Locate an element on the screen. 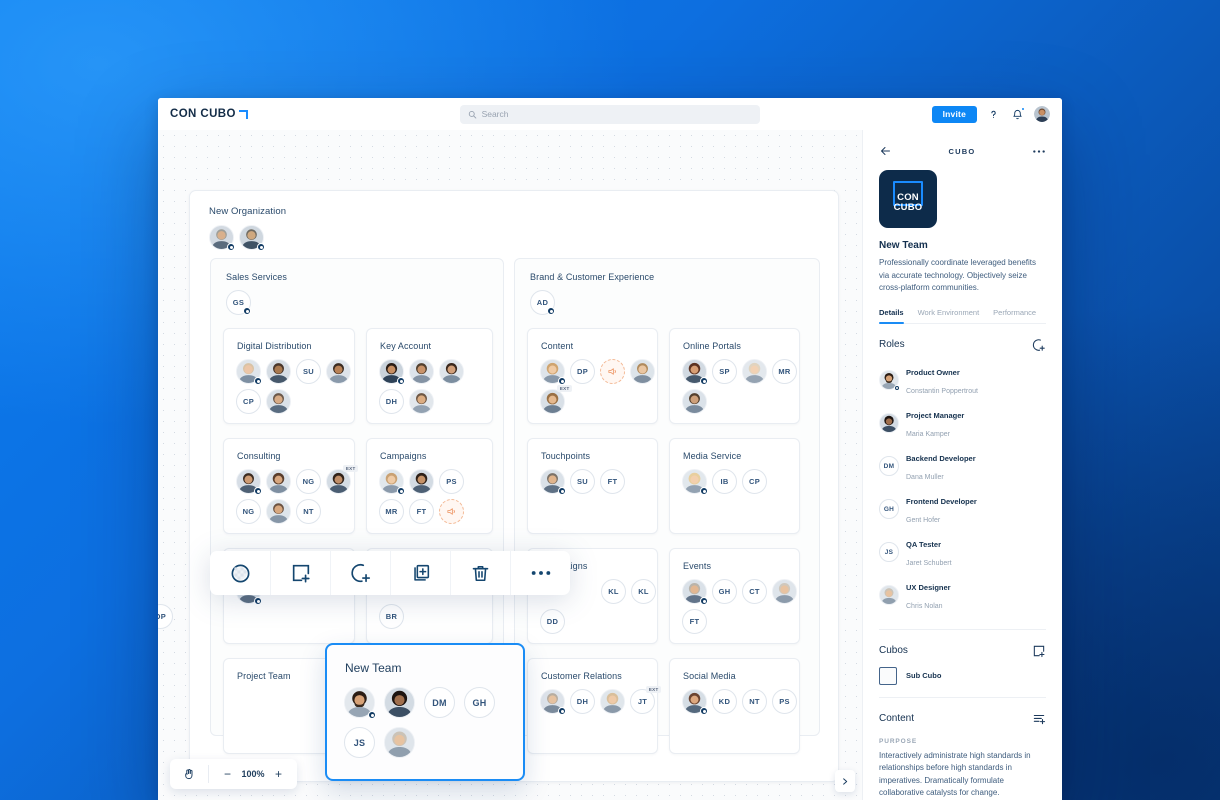 The image size is (1220, 800). avatar: DM is located at coordinates (439, 702).